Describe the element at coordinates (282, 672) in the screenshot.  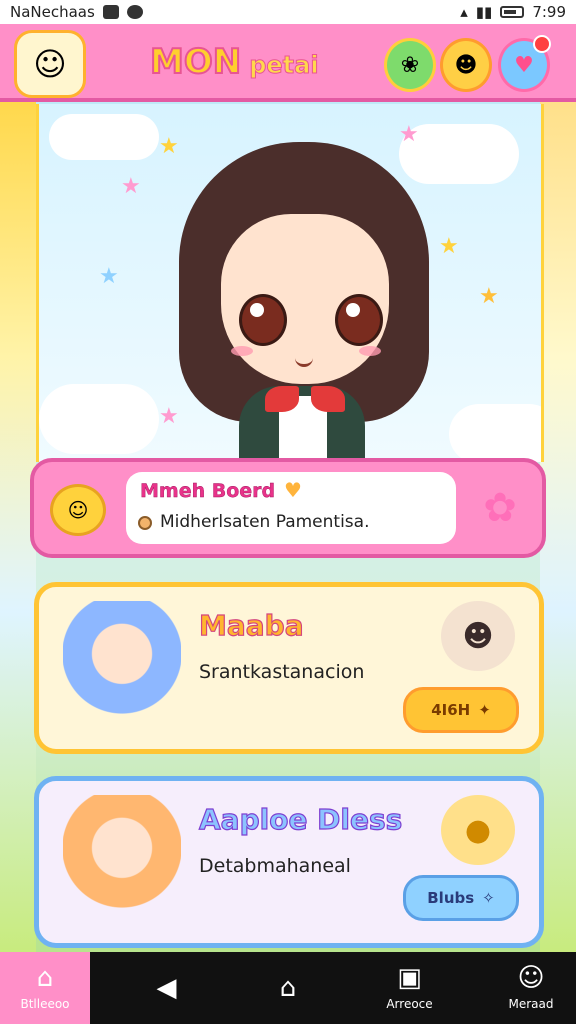
I see `friend-description: Srantkastanacion` at that location.